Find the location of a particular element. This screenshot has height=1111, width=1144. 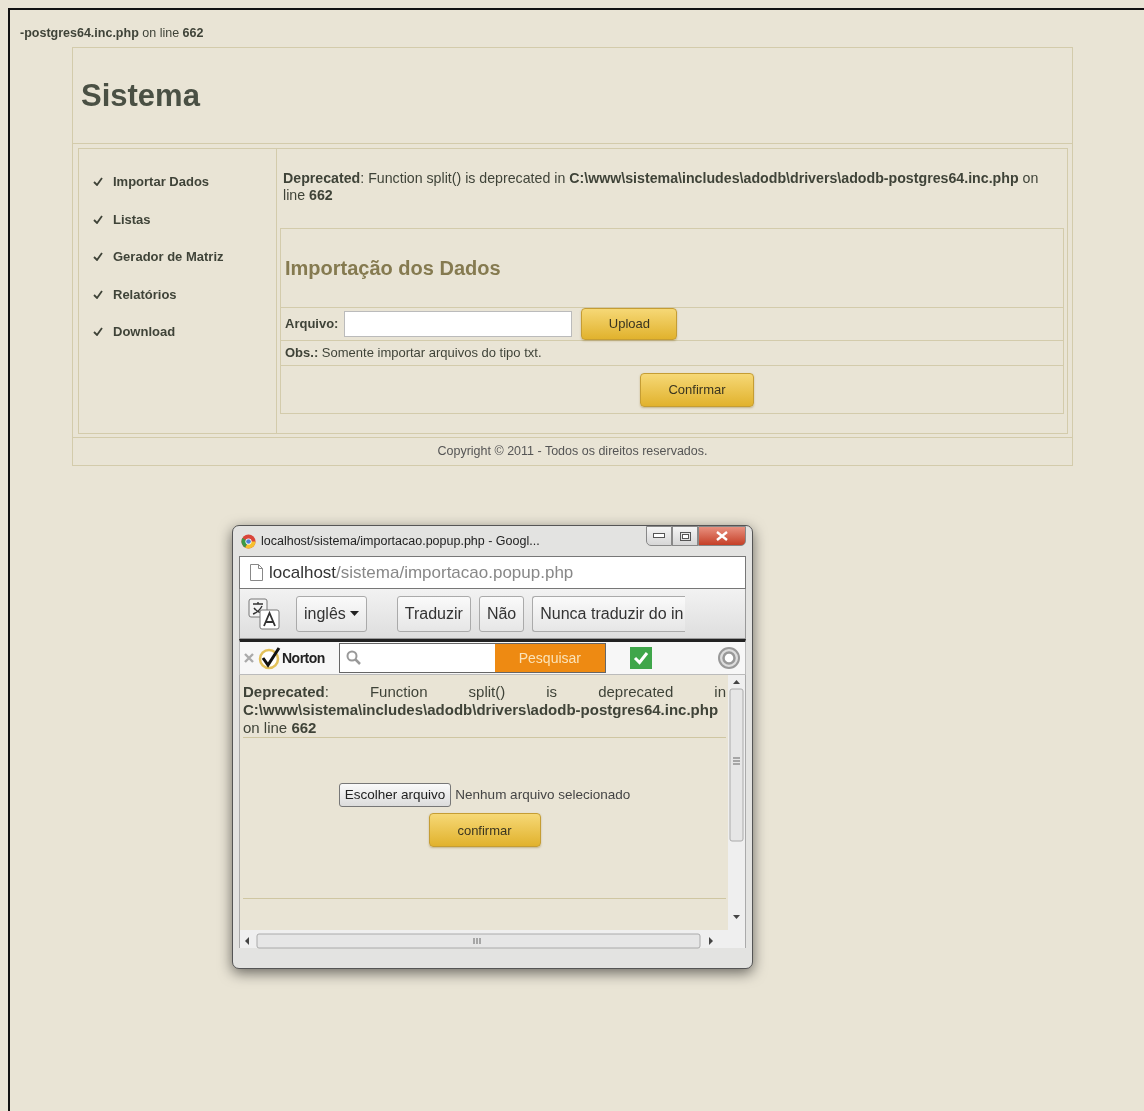

upload-button: Upload is located at coordinates (629, 324).